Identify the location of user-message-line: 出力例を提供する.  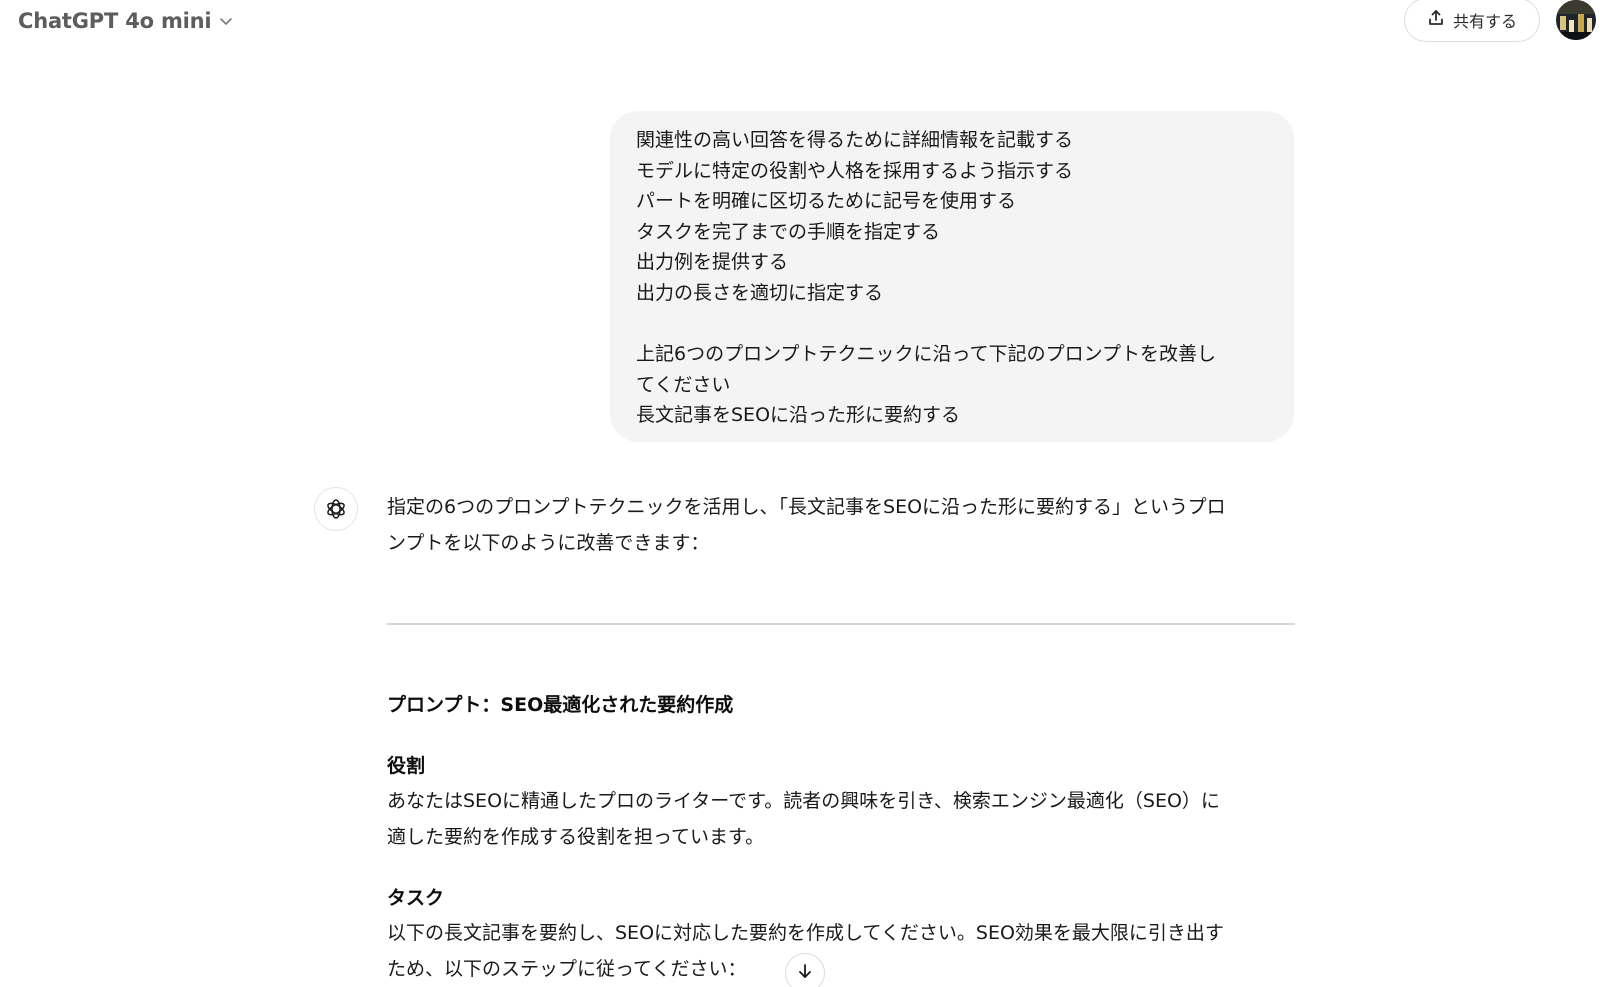
(712, 262).